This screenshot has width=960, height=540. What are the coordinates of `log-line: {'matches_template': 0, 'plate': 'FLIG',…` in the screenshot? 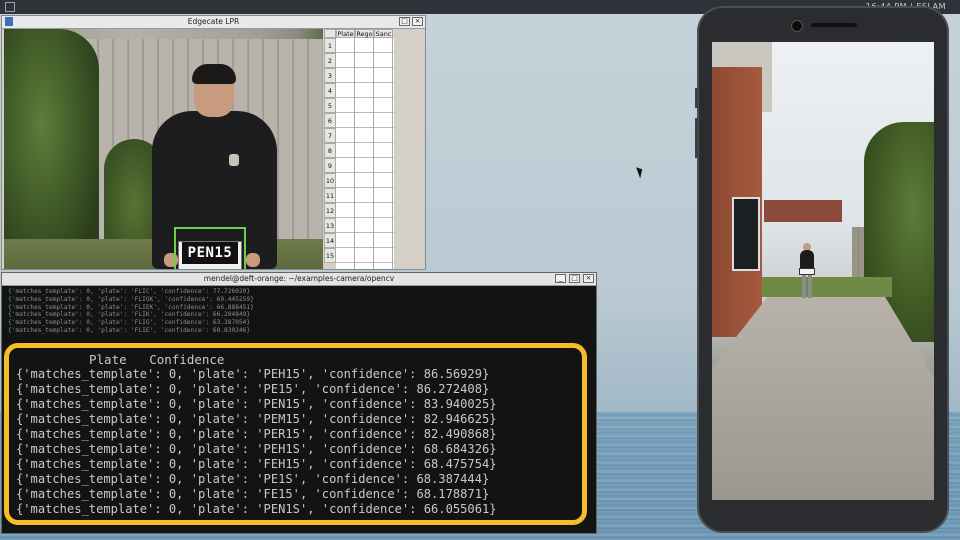 It's located at (129, 323).